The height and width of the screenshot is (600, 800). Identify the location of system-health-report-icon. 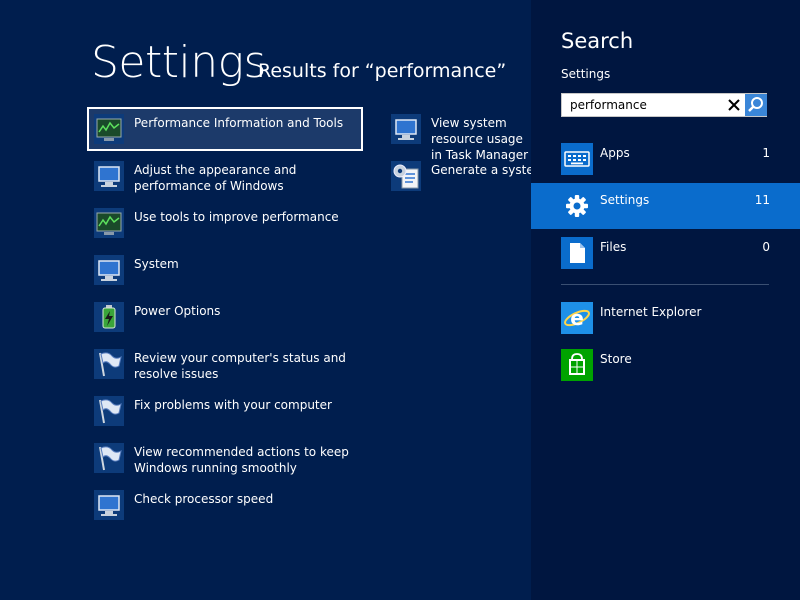
(406, 176).